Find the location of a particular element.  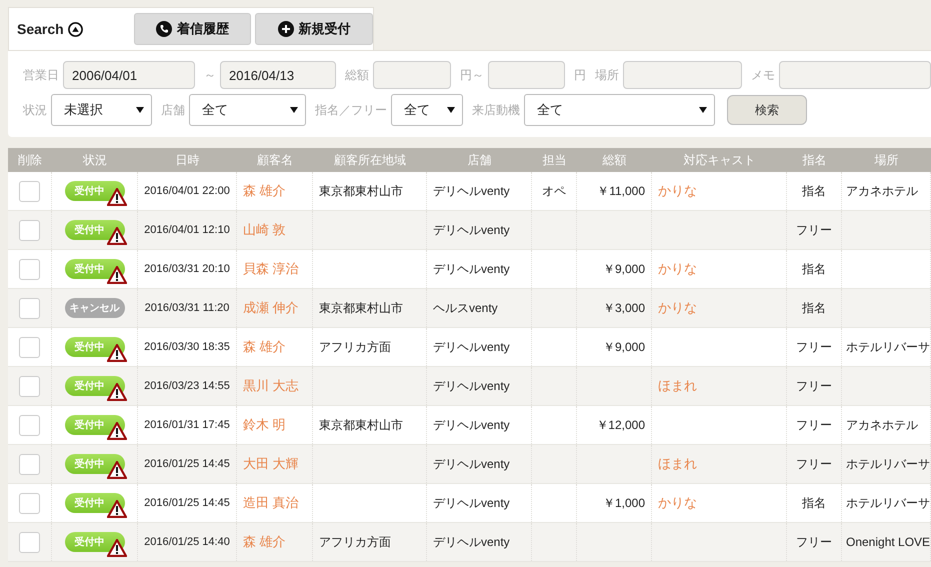

column-header: 場所 is located at coordinates (886, 160).